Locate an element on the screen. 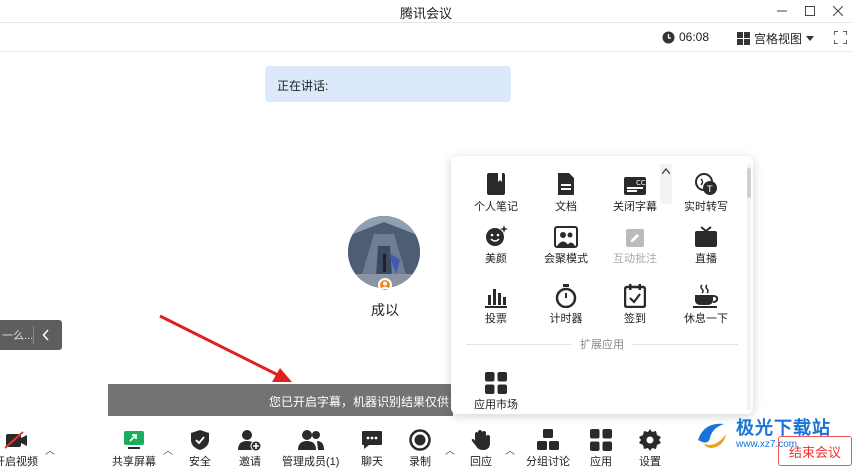 This screenshot has height=468, width=852. toolbar-start-video: 开启视频 is located at coordinates (19, 448).